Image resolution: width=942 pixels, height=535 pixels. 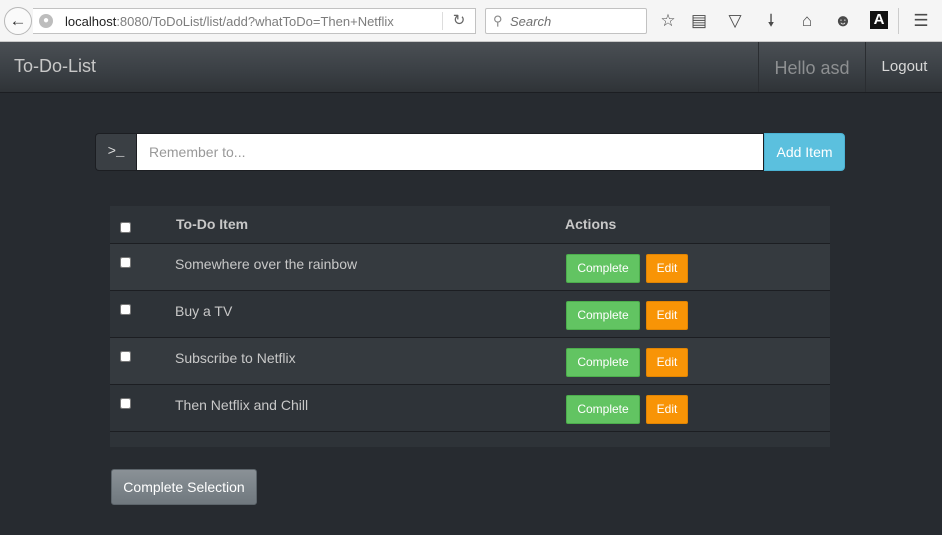 What do you see at coordinates (804, 152) in the screenshot?
I see `add-item-button: Add Item` at bounding box center [804, 152].